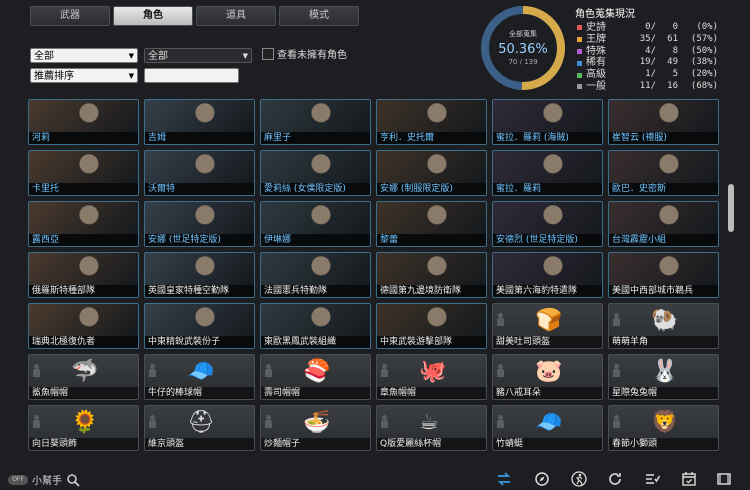  I want to click on character-card: 露西亞, so click(83, 224).